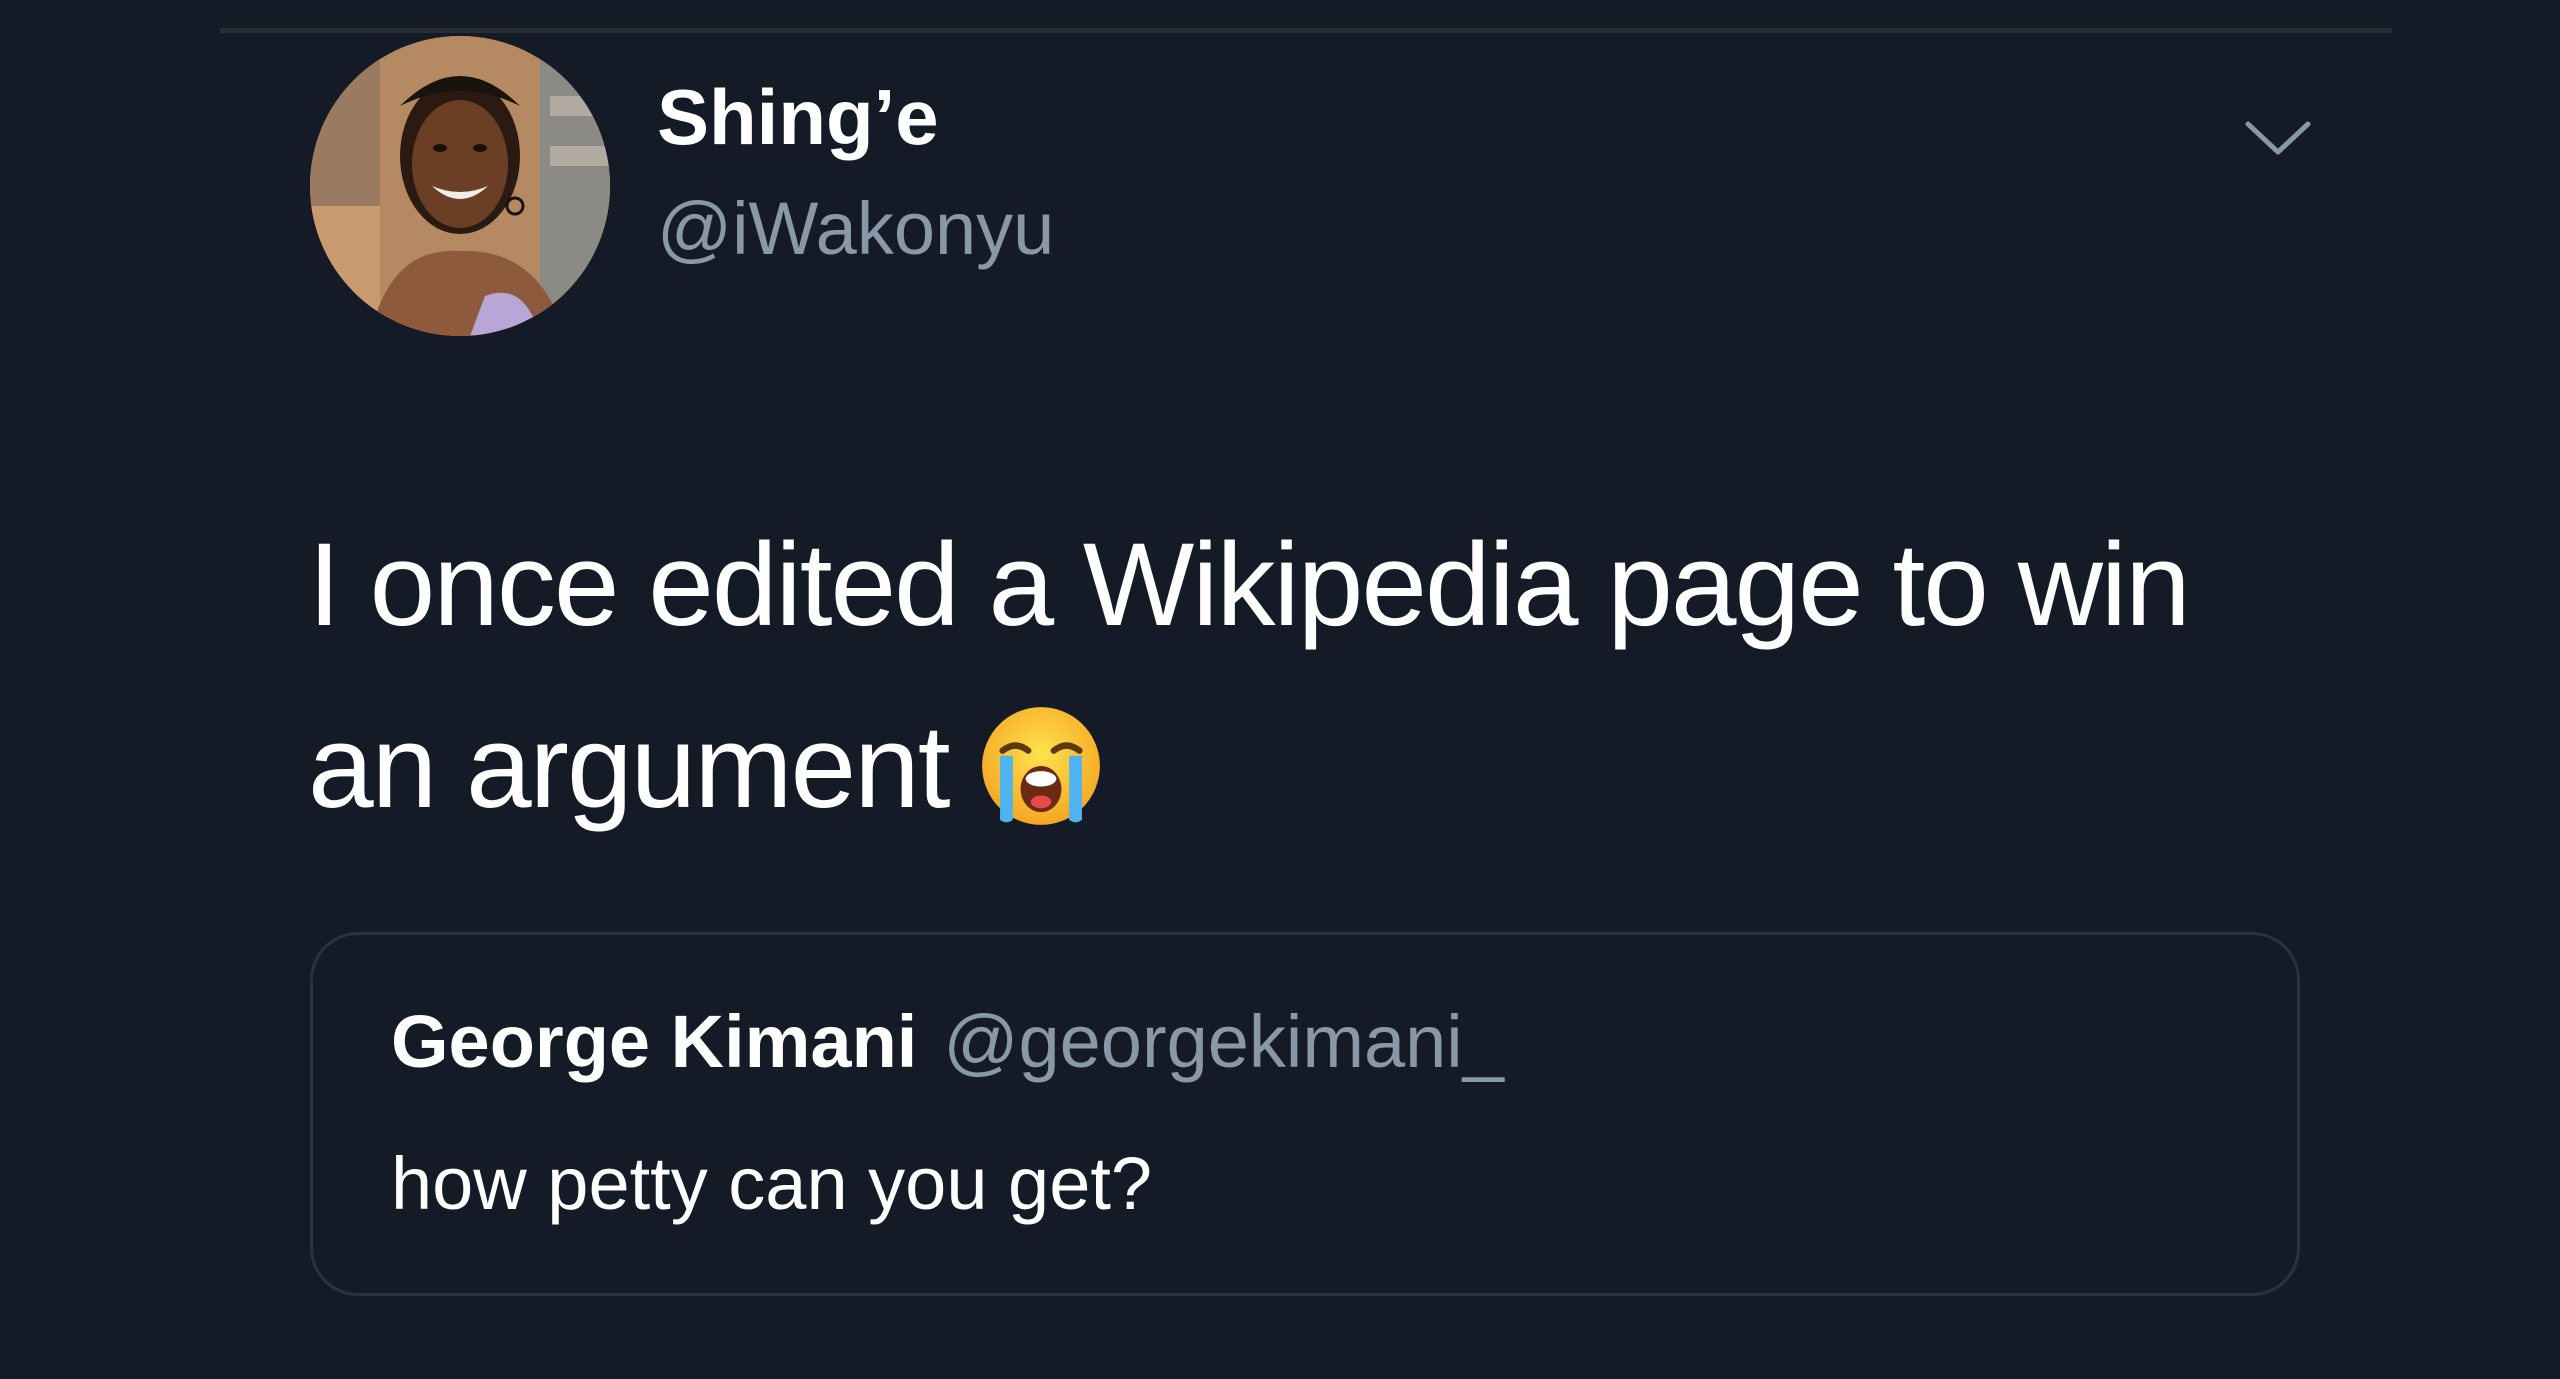 The image size is (2560, 1379). I want to click on avatar, so click(460, 186).